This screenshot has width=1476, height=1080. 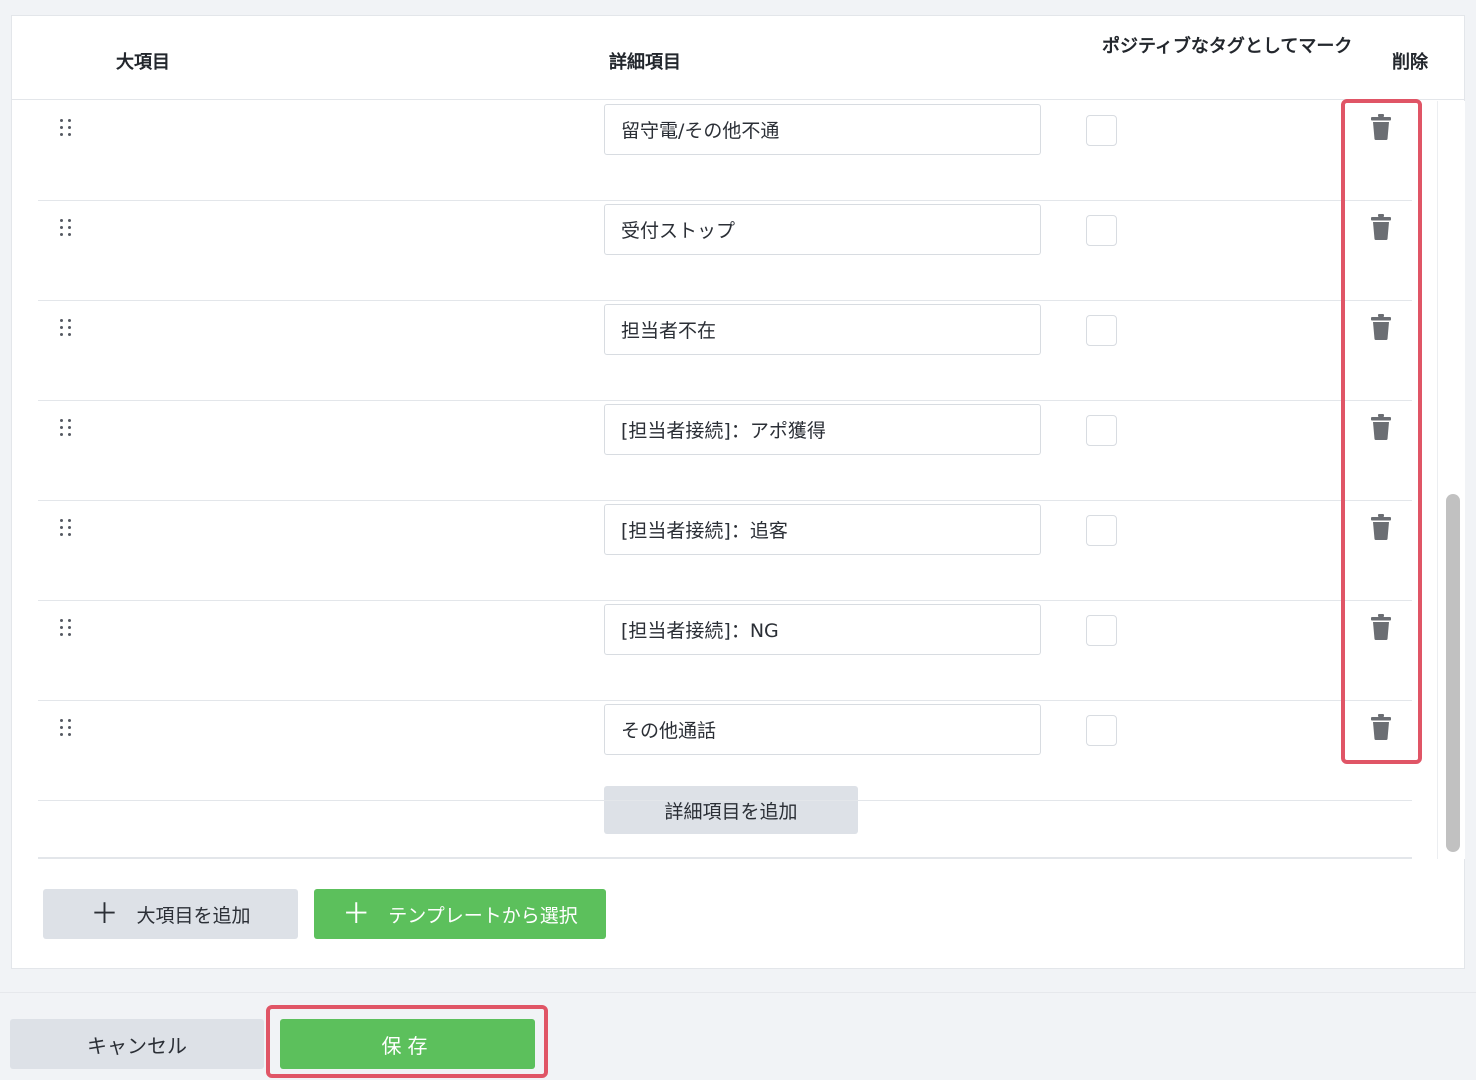 I want to click on scrollbar, so click(x=1451, y=480).